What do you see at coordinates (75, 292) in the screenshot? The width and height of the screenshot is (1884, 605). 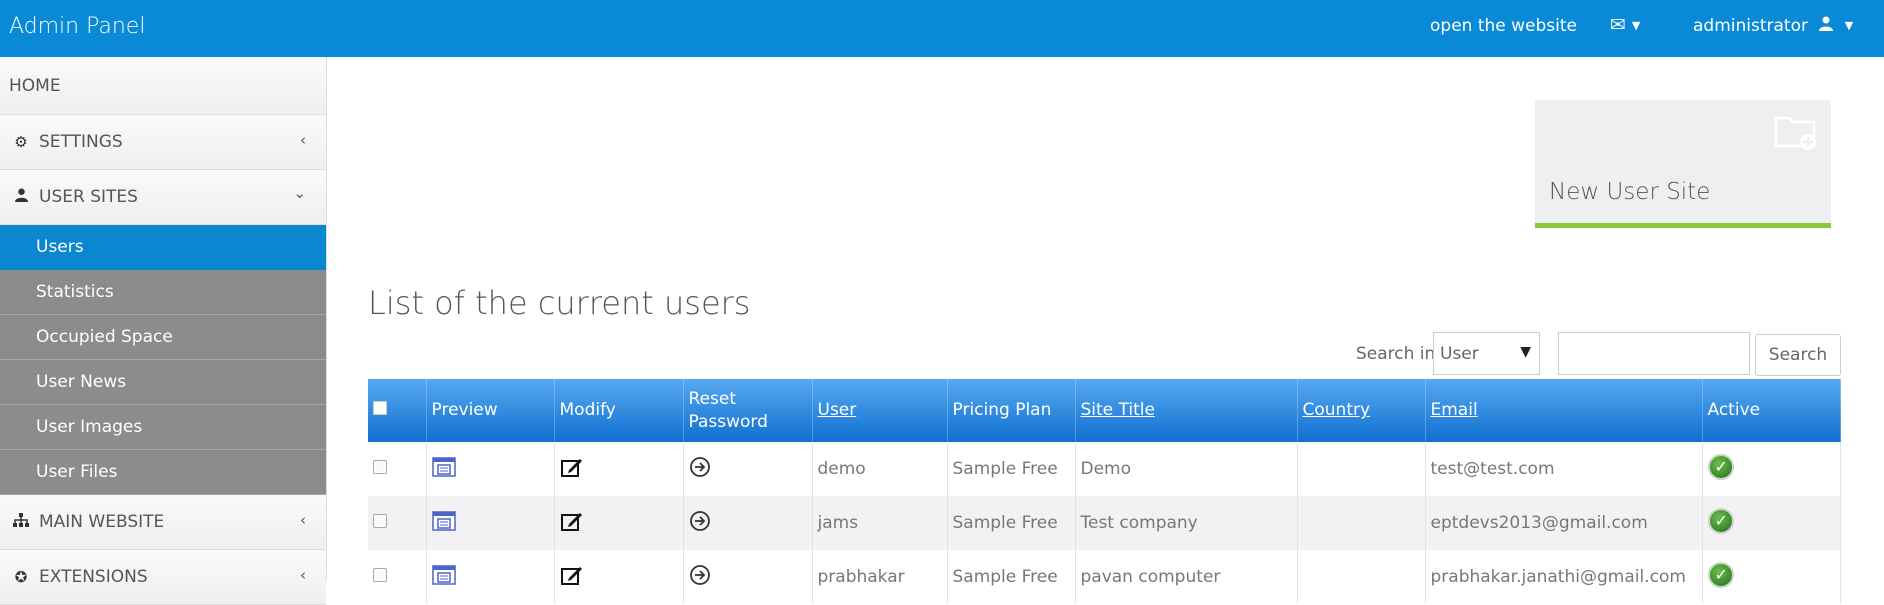 I see `sidebar-item-label: Statistics` at bounding box center [75, 292].